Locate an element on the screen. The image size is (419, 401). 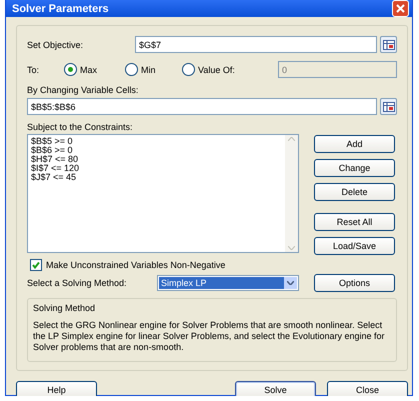
close-icon is located at coordinates (400, 8).